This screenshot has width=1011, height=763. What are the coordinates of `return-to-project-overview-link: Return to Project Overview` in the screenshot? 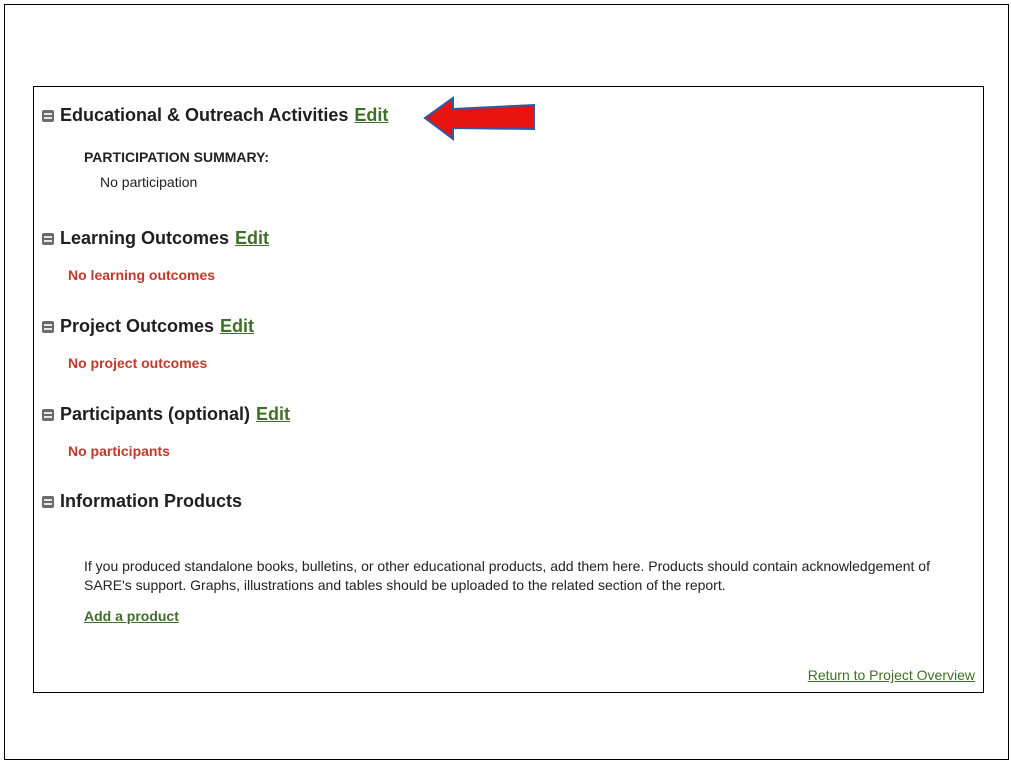 It's located at (891, 675).